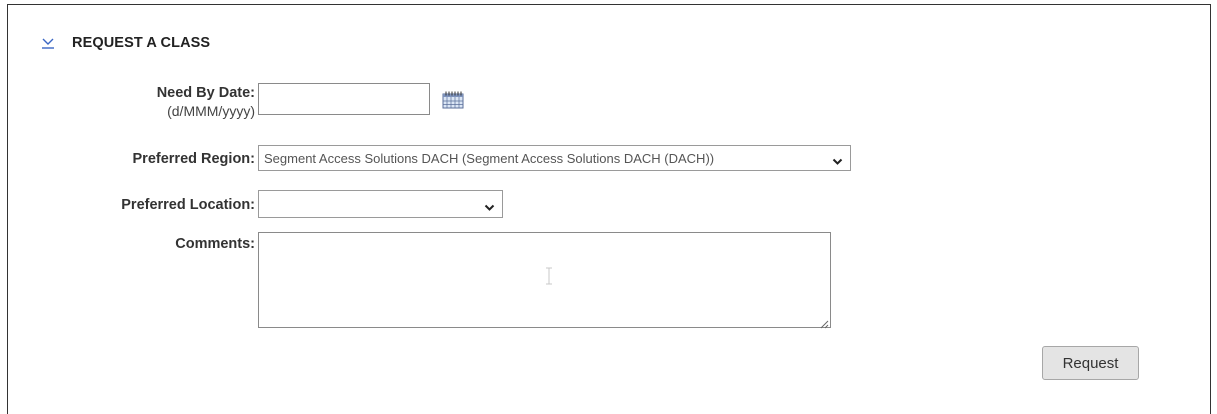 The height and width of the screenshot is (414, 1217). Describe the element at coordinates (824, 322) in the screenshot. I see `resize-grip-icon` at that location.